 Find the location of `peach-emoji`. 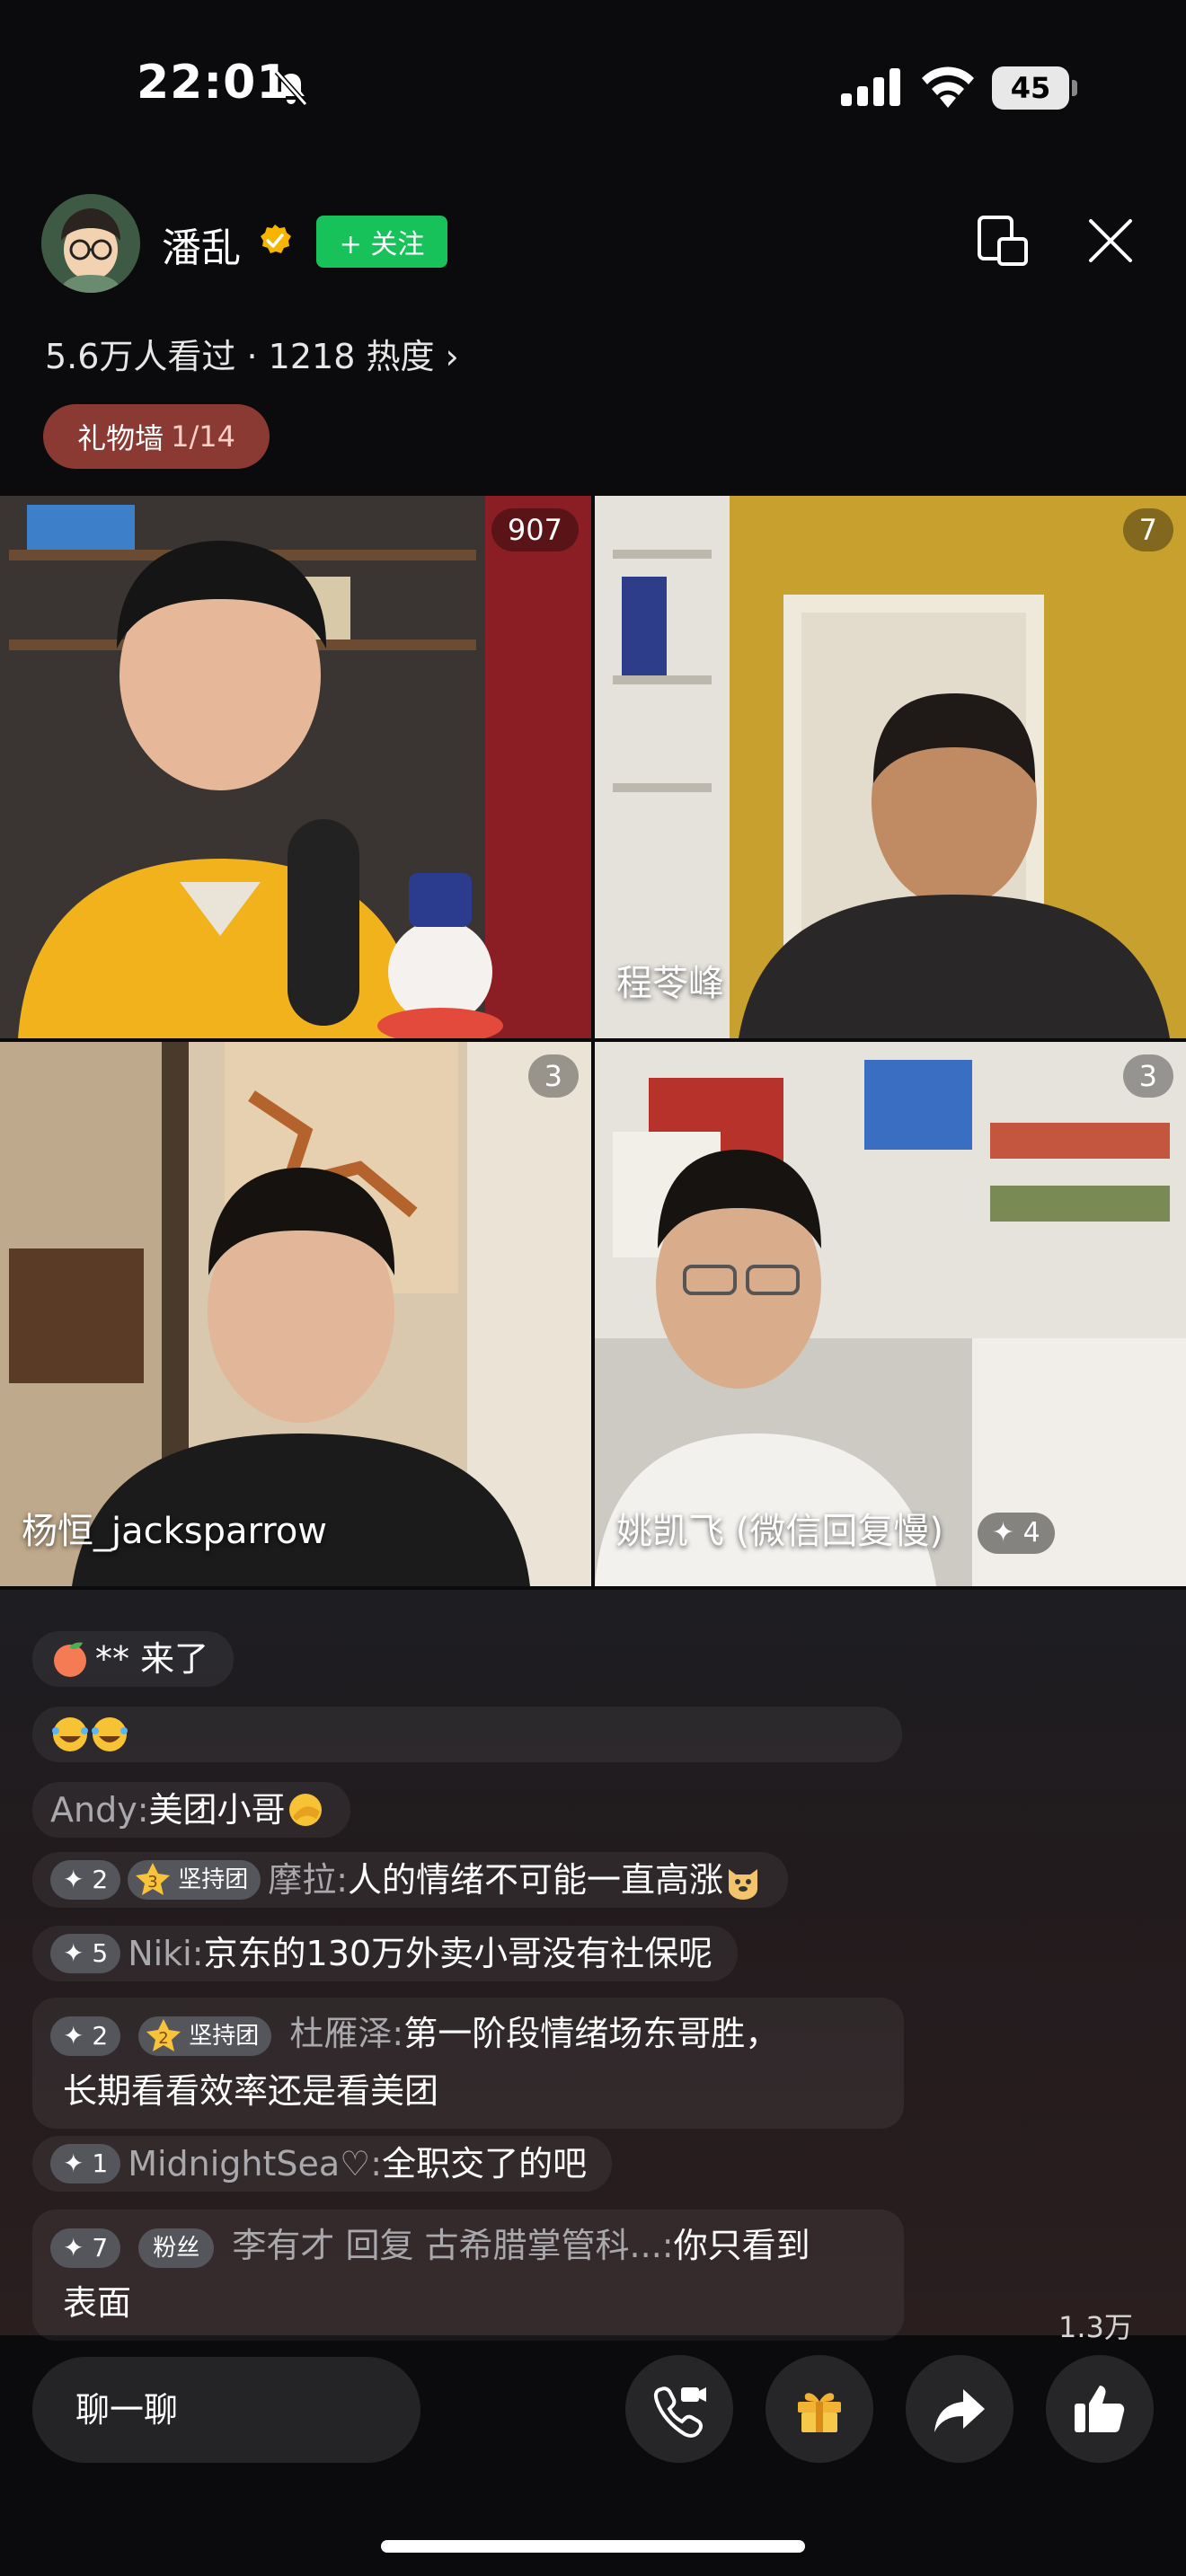

peach-emoji is located at coordinates (70, 1659).